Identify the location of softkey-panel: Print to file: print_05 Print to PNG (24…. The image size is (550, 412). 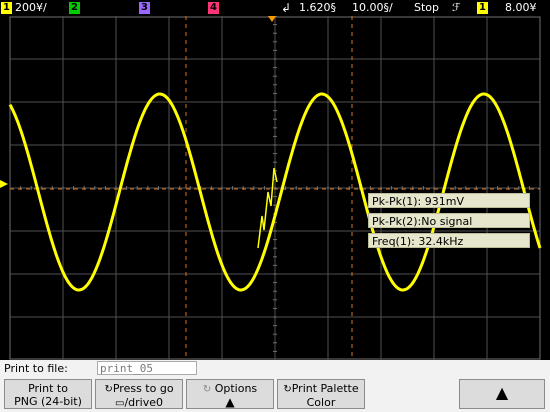
(275, 386).